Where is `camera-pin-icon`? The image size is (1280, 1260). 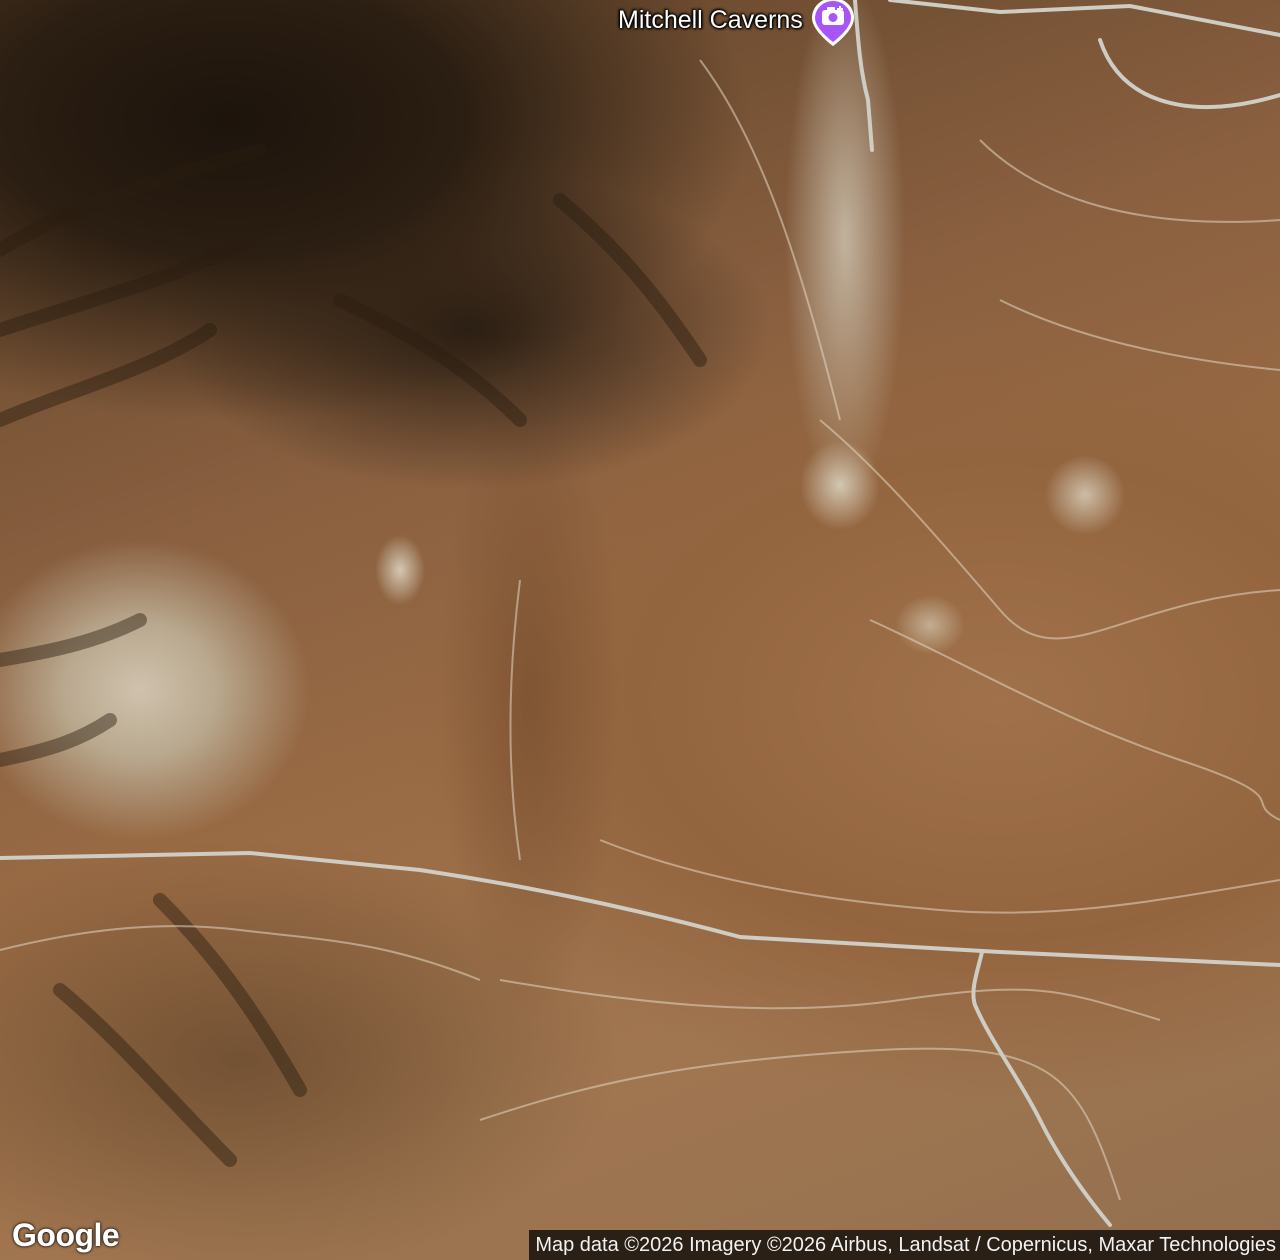 camera-pin-icon is located at coordinates (833, 23).